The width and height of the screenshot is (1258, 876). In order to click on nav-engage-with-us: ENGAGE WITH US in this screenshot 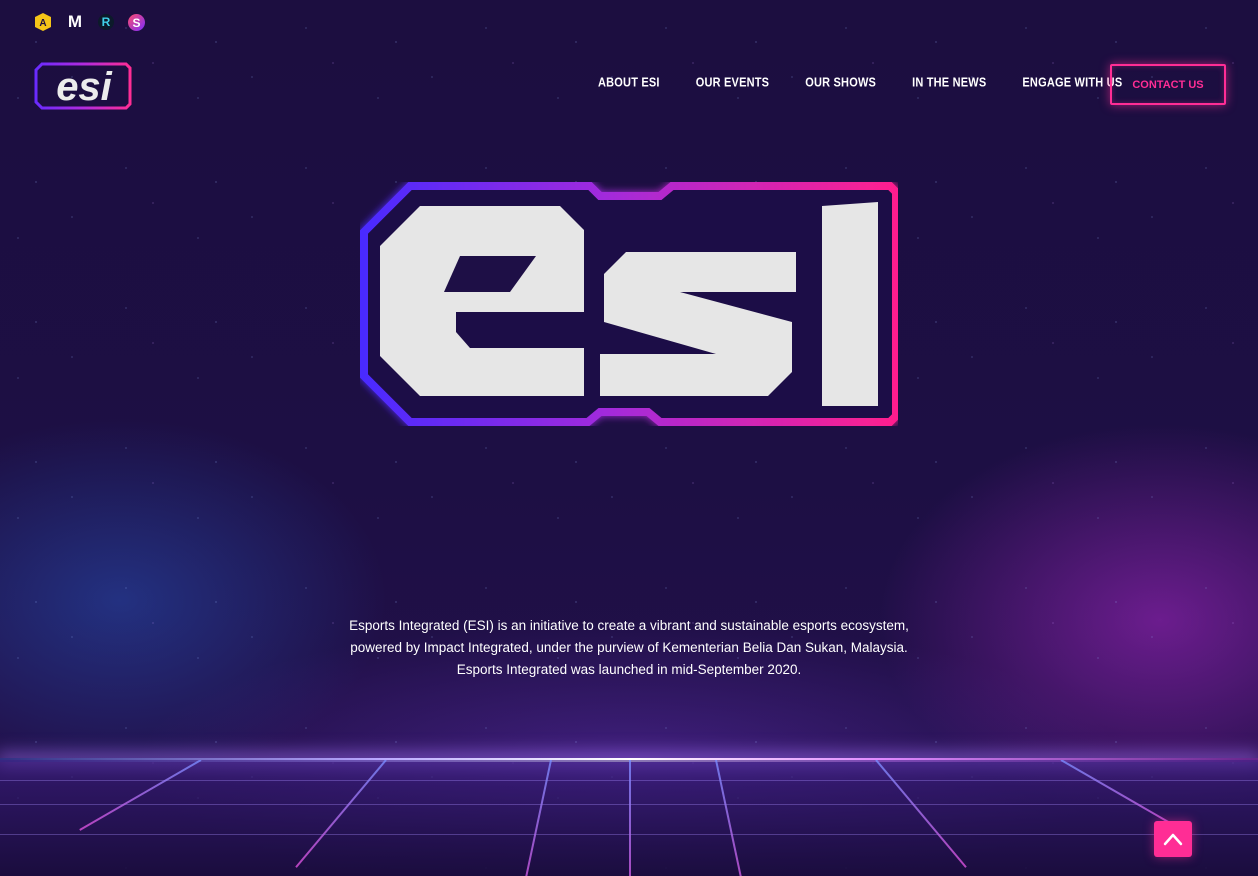, I will do `click(1072, 83)`.